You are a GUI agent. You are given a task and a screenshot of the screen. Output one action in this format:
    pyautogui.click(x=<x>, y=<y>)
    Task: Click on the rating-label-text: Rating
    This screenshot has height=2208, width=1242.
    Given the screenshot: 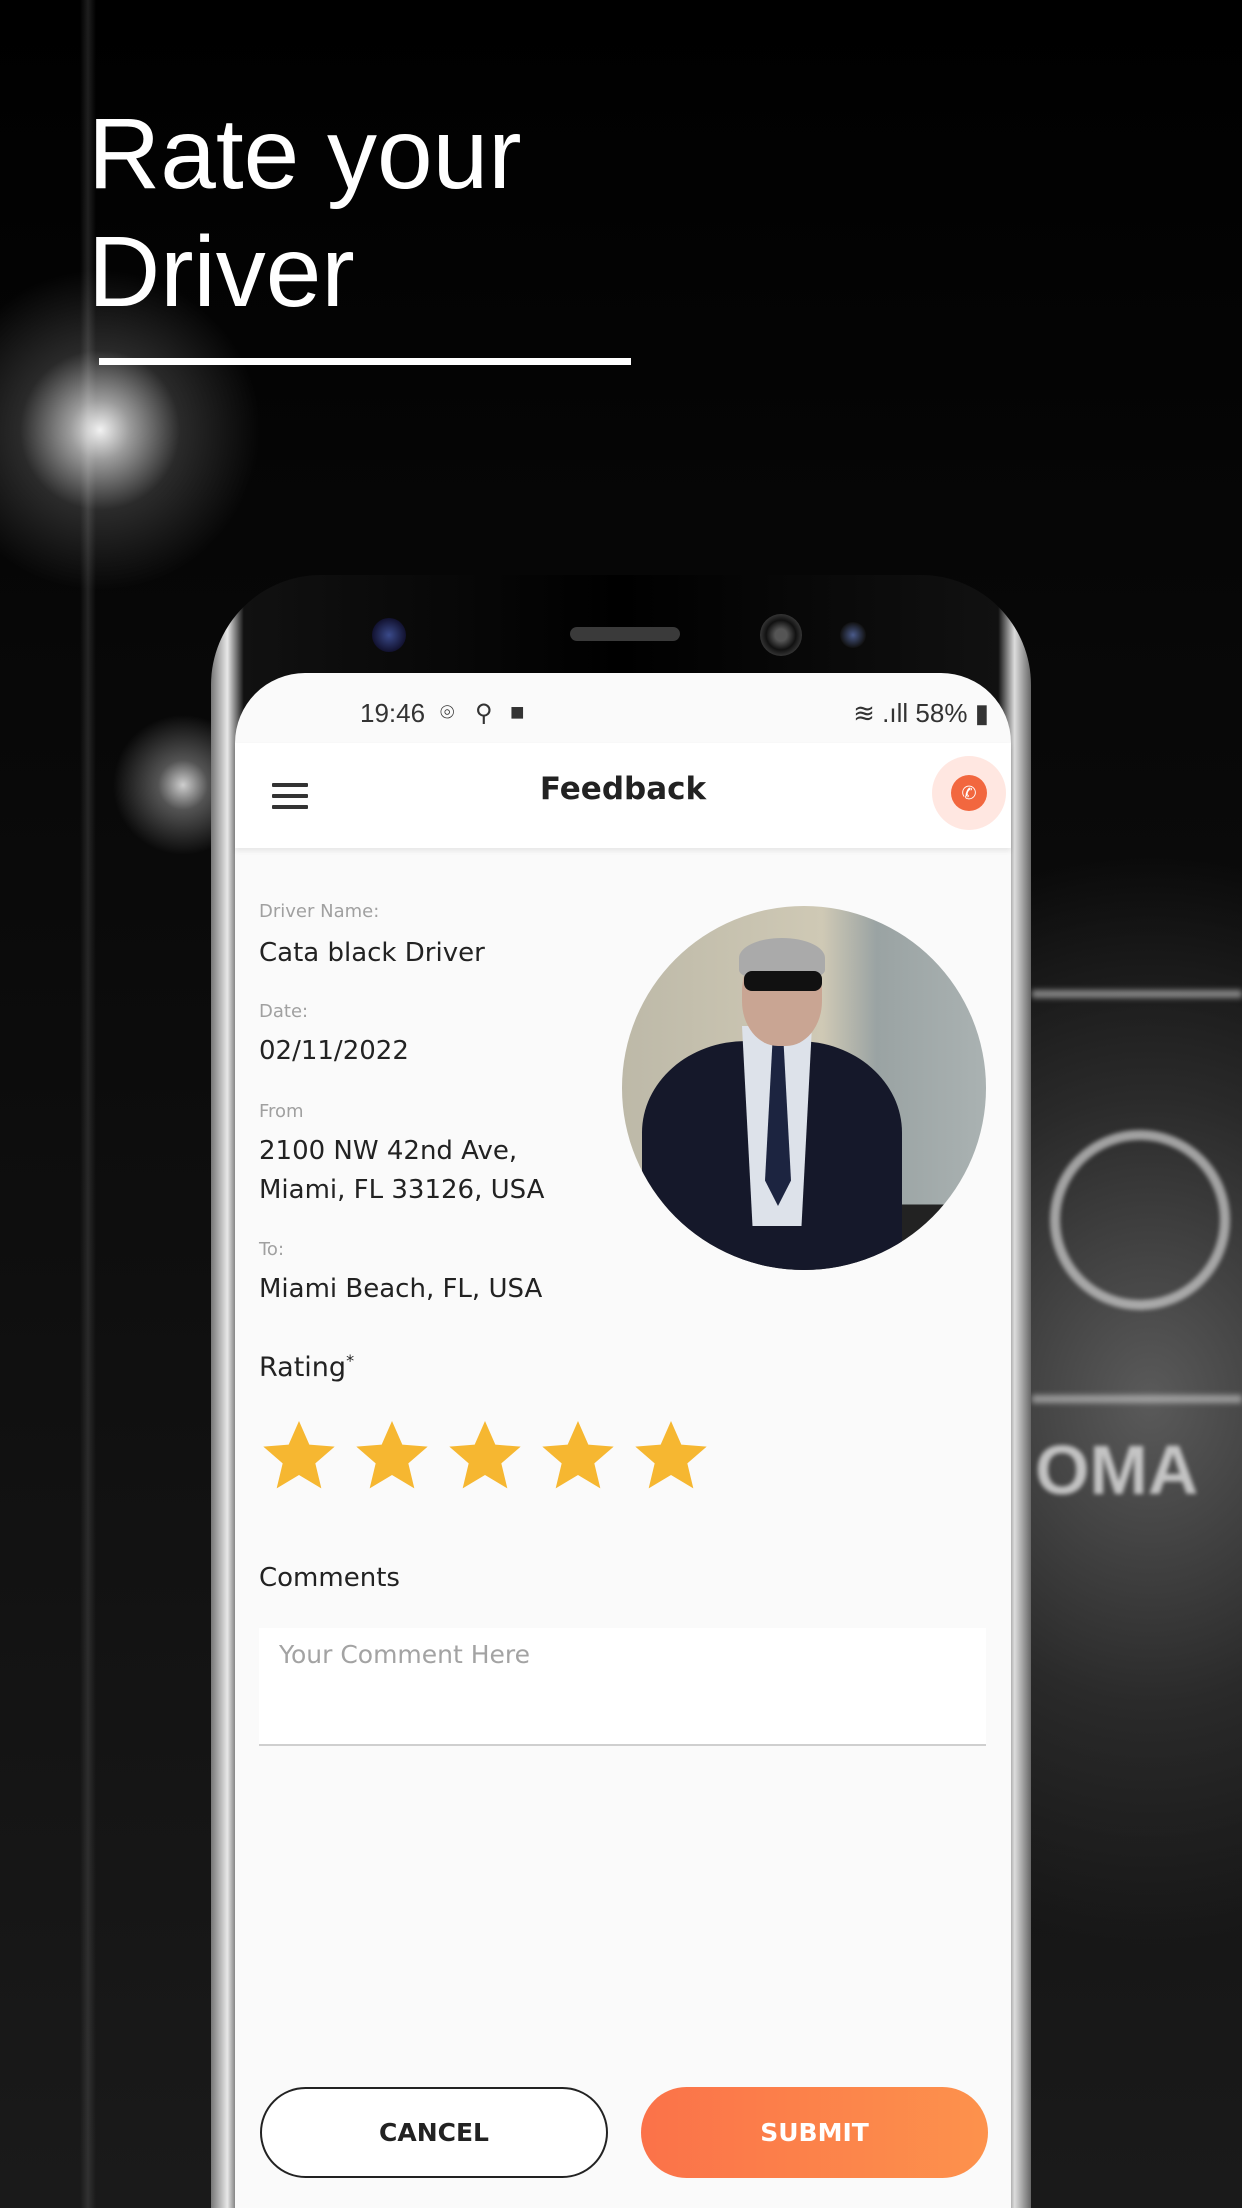 What is the action you would take?
    pyautogui.click(x=303, y=1367)
    